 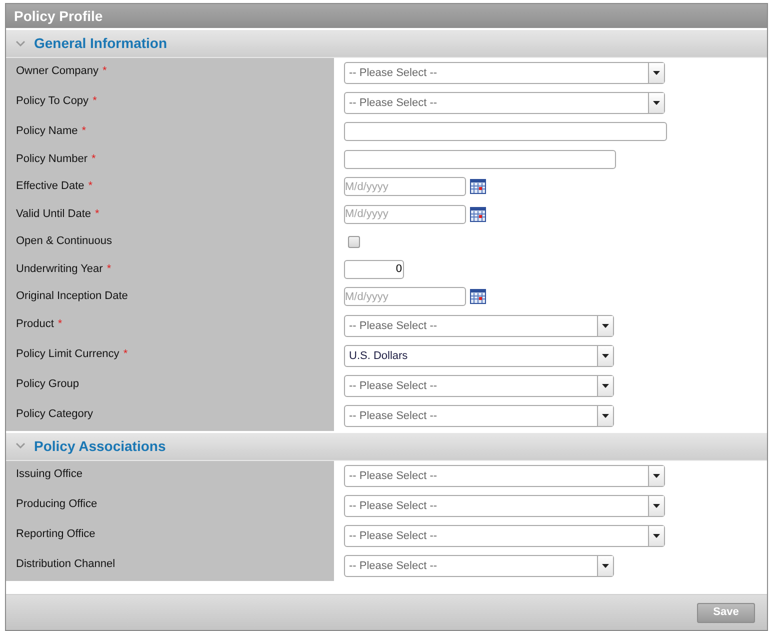 I want to click on field-label: Reporting Office, so click(x=56, y=534).